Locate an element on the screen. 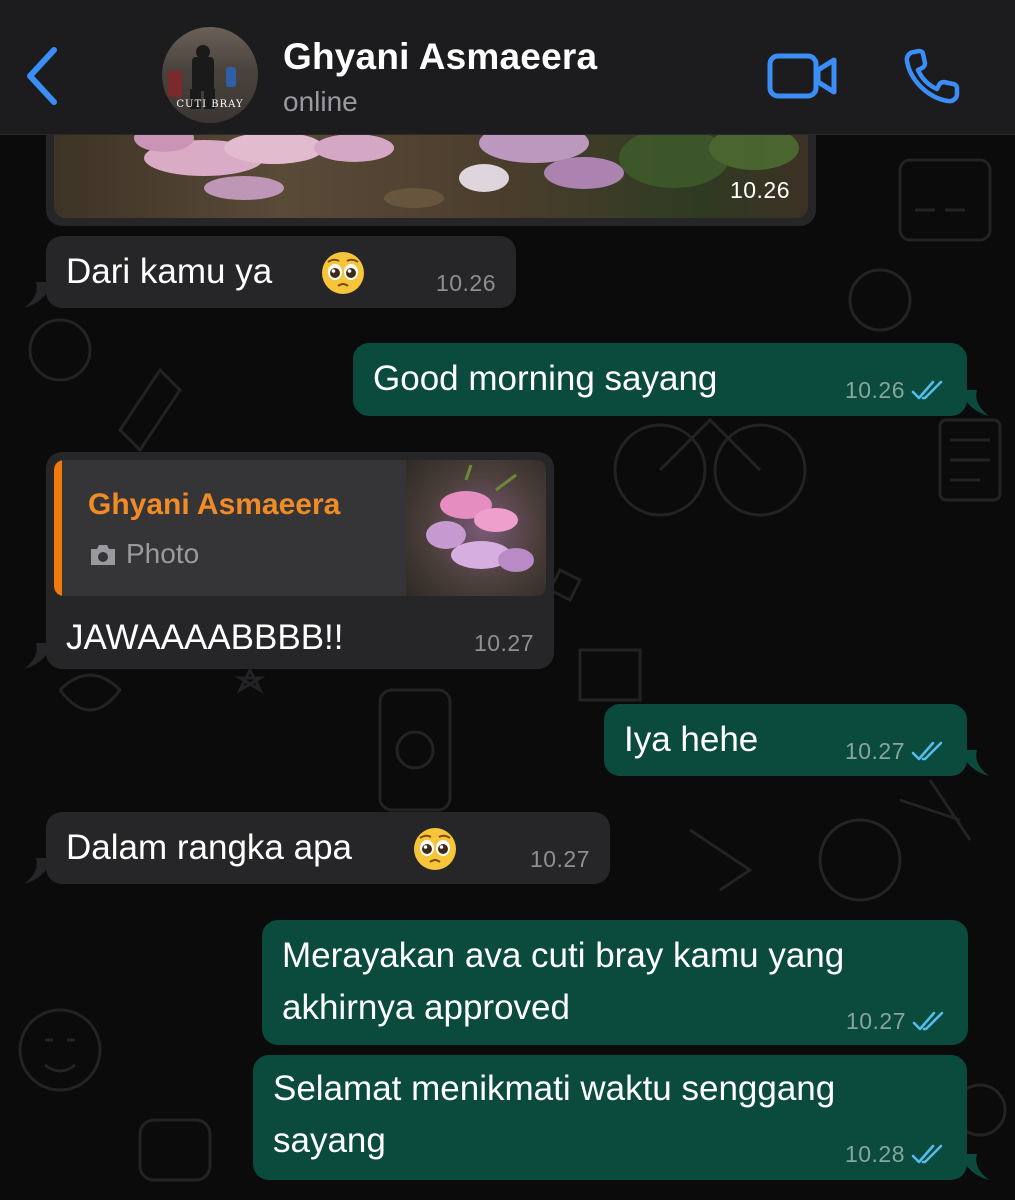 The width and height of the screenshot is (1015, 1200). message-text-line-2: akhirnya approved is located at coordinates (426, 1007).